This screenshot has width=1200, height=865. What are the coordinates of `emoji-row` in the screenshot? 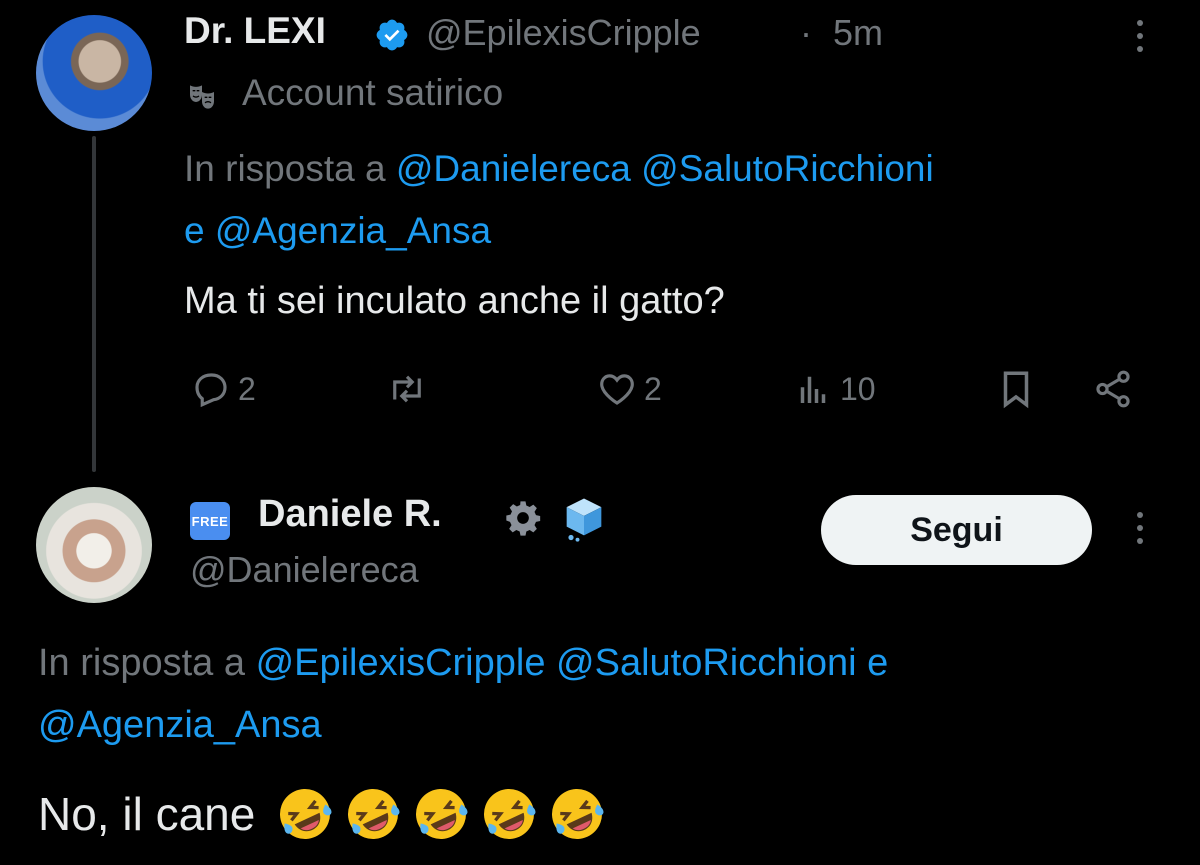 It's located at (445, 814).